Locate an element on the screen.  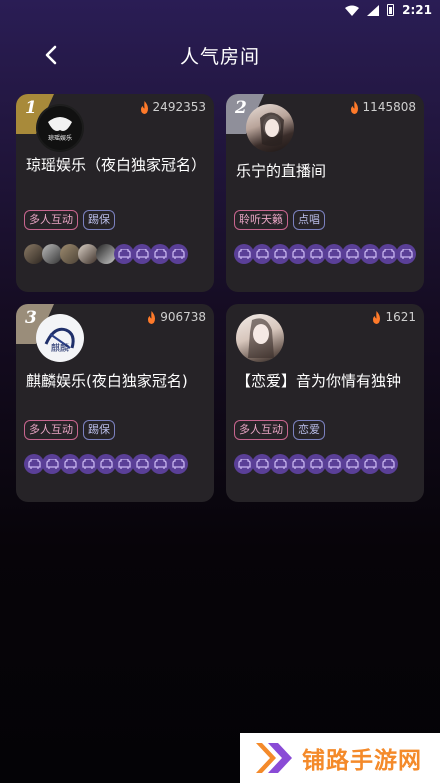
heat-count: 1145808 is located at coordinates (382, 107).